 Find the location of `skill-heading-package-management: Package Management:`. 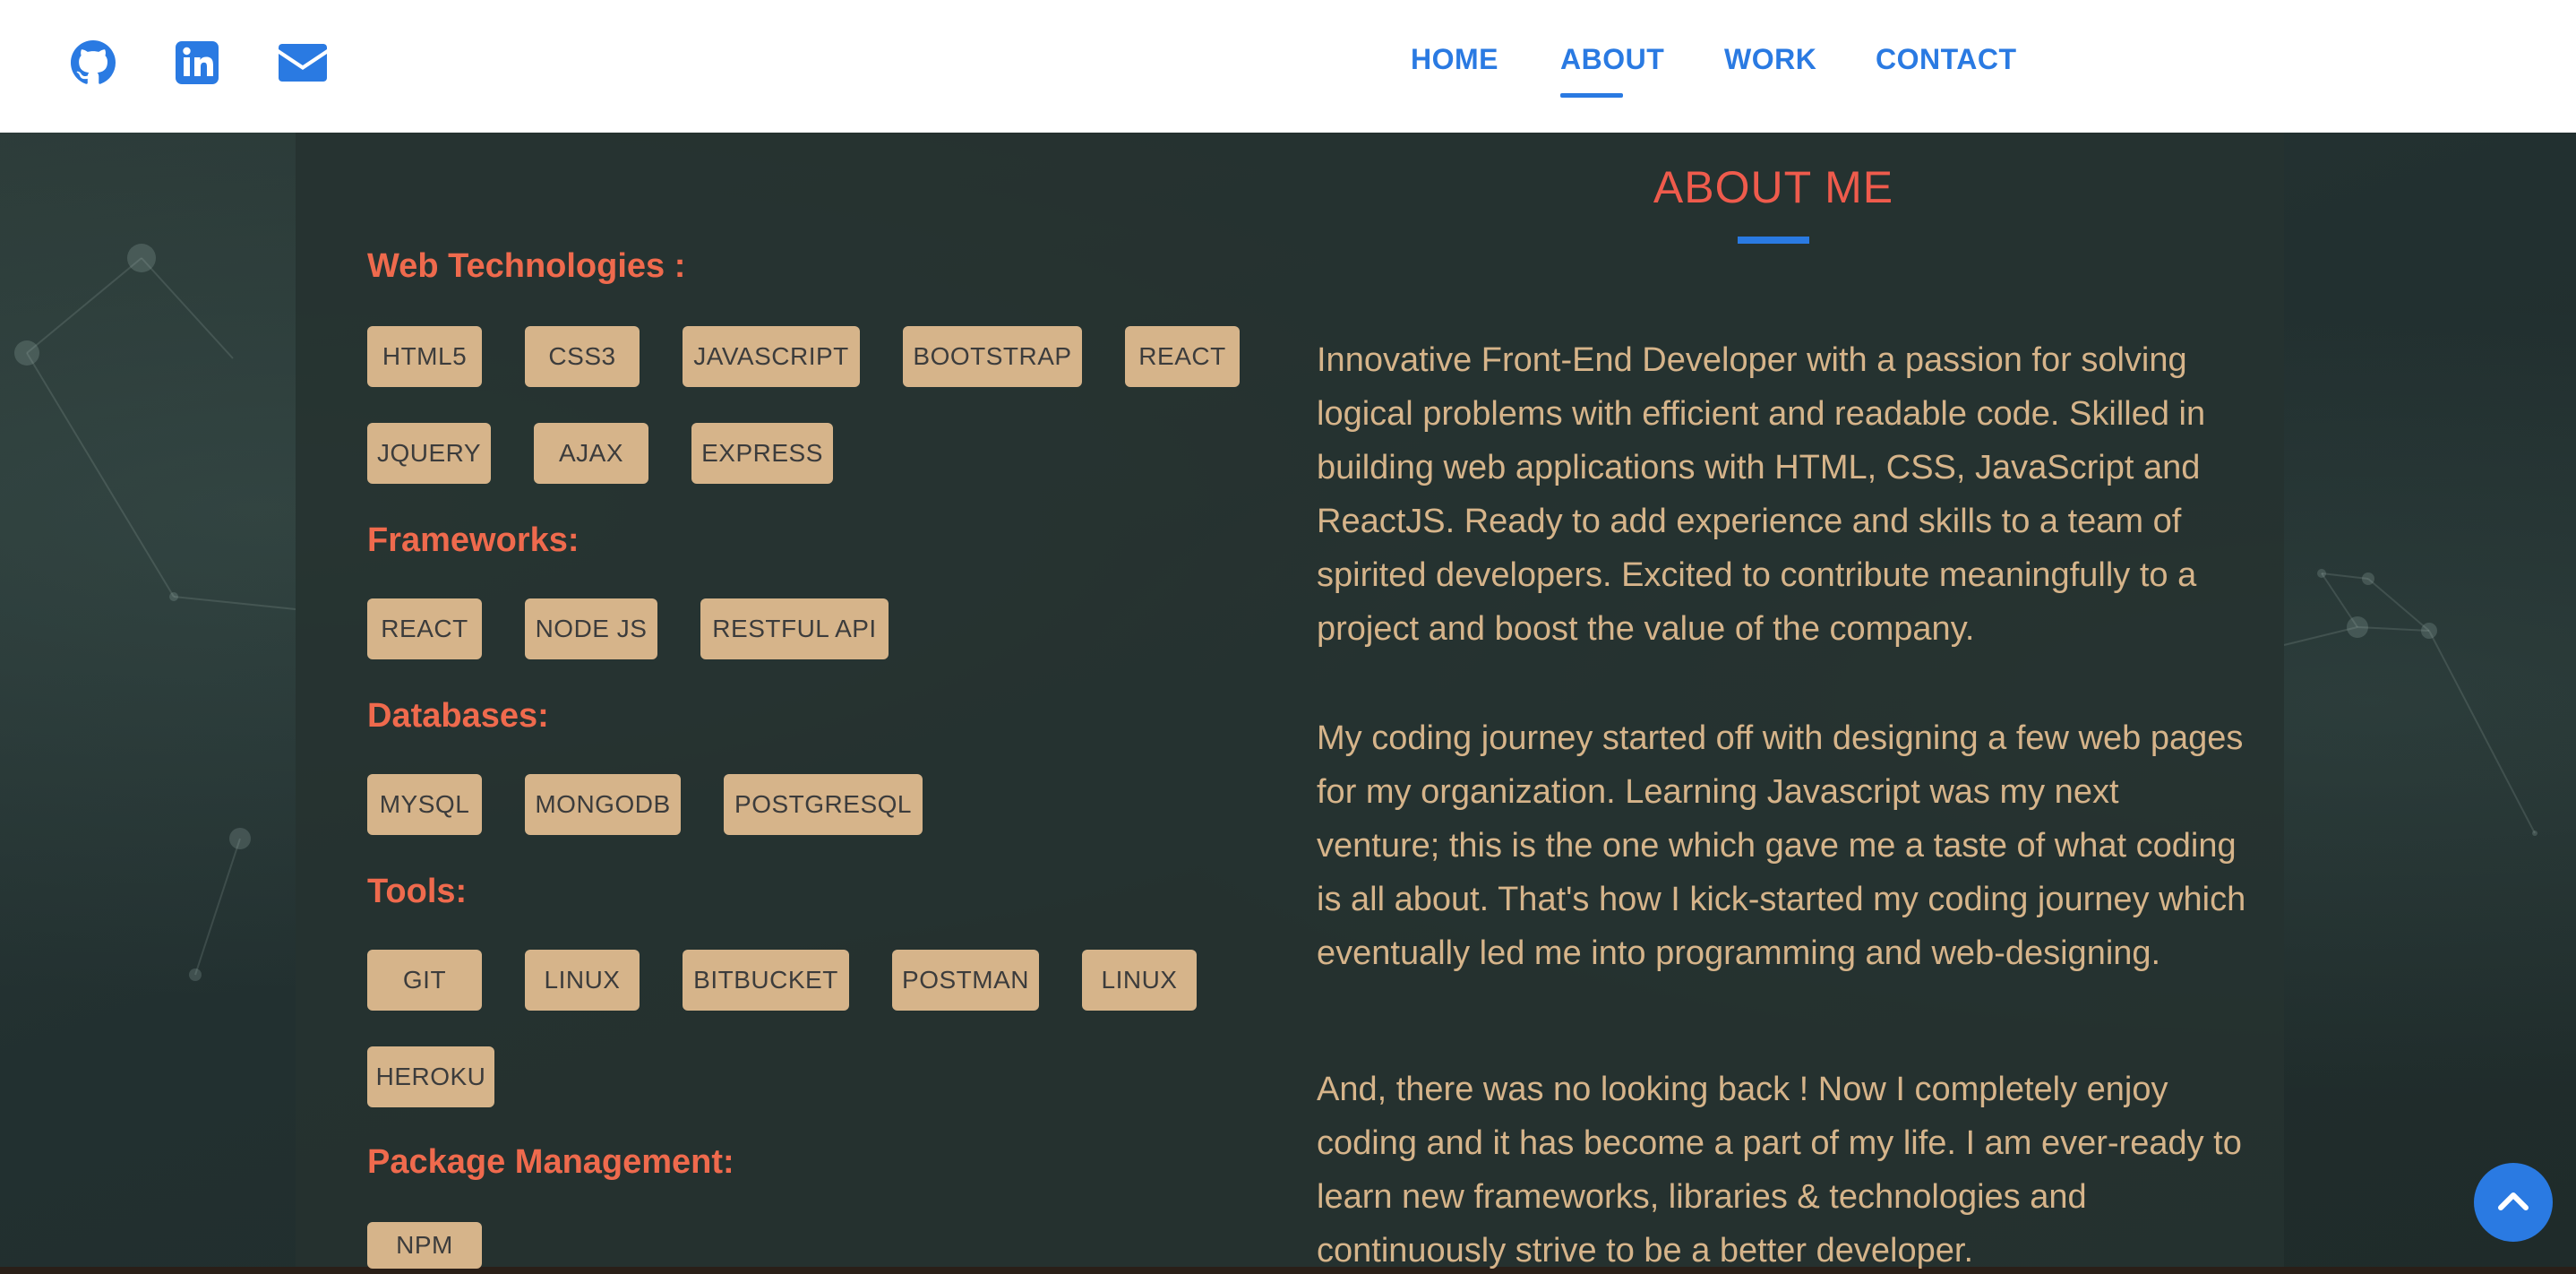

skill-heading-package-management: Package Management: is located at coordinates (550, 1162).